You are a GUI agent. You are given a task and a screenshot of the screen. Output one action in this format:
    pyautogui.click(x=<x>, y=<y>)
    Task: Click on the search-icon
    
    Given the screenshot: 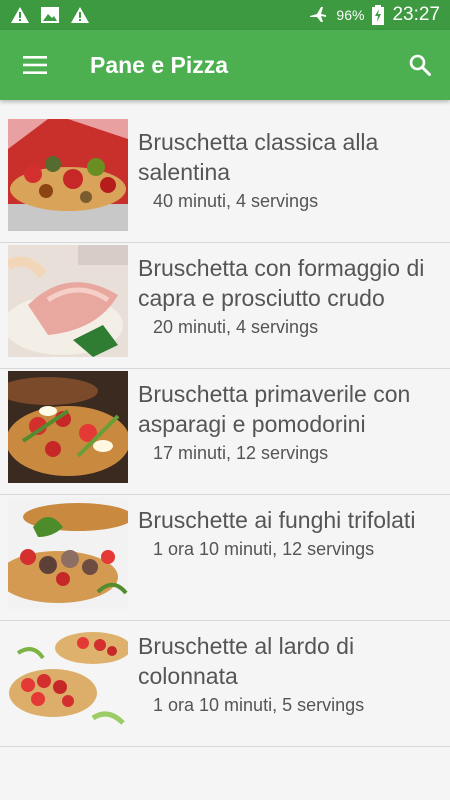 What is the action you would take?
    pyautogui.click(x=420, y=65)
    